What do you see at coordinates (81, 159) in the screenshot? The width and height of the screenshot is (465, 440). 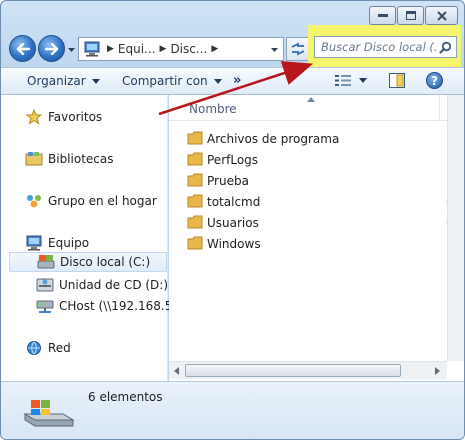 I see `nav-label: Bibliotecas` at bounding box center [81, 159].